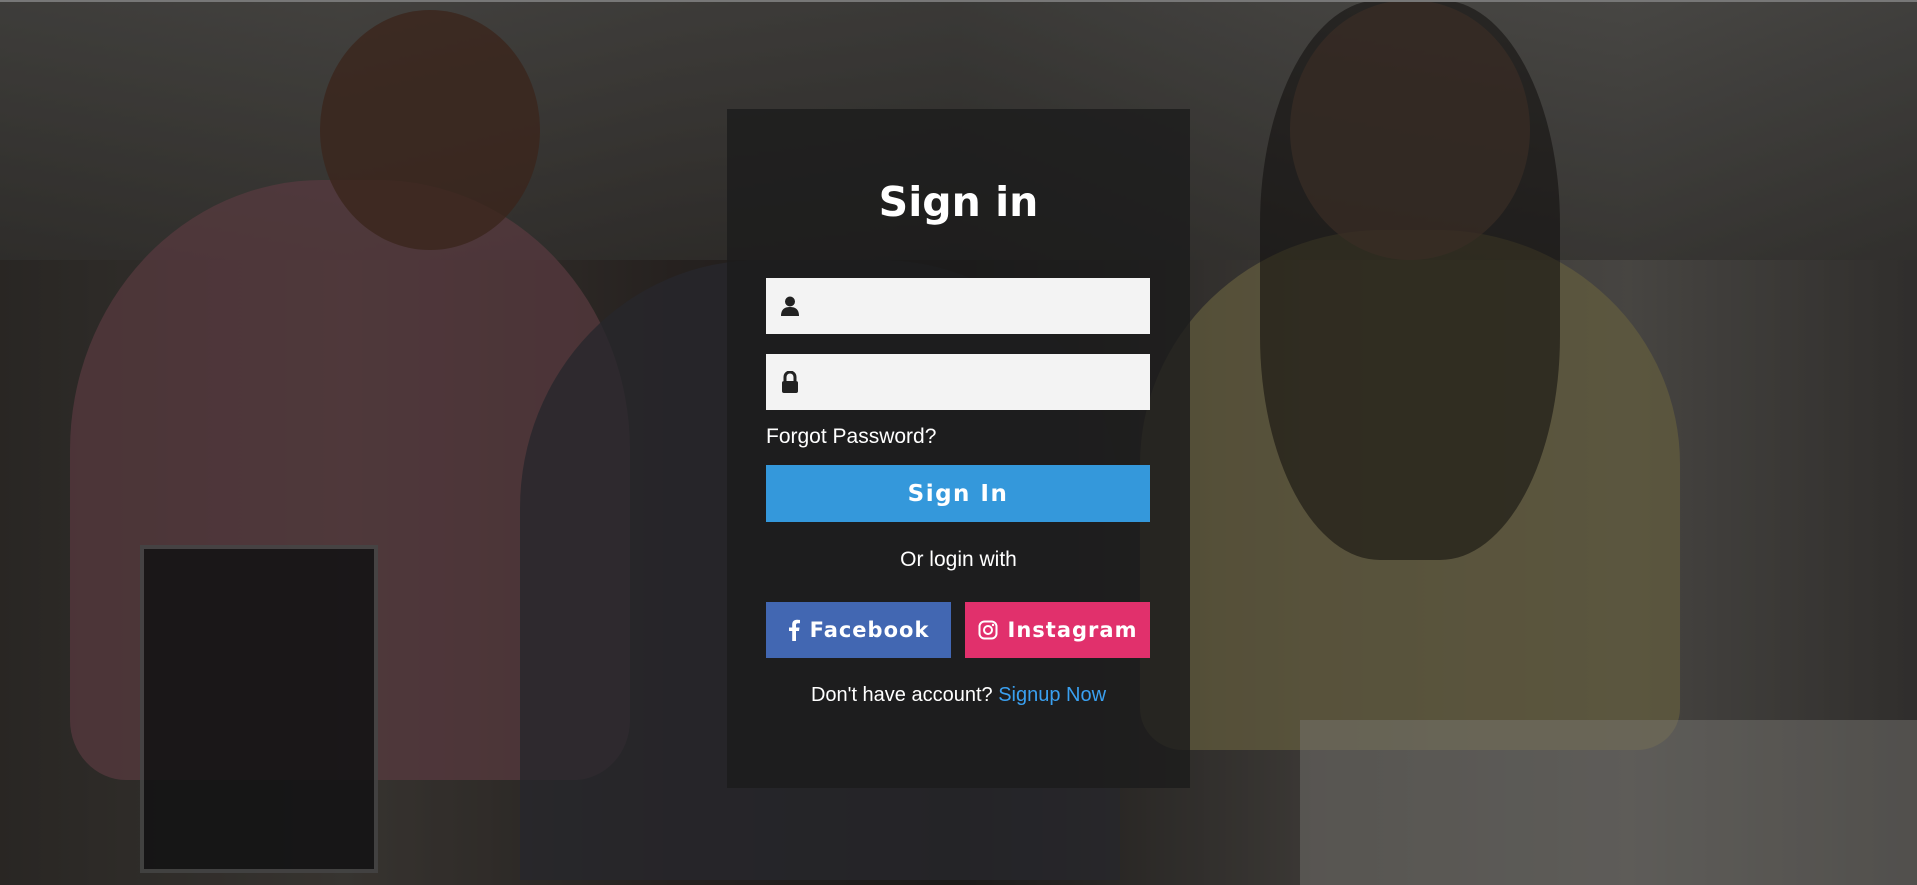  I want to click on forgot-password-link: Forgot Password?, so click(851, 437).